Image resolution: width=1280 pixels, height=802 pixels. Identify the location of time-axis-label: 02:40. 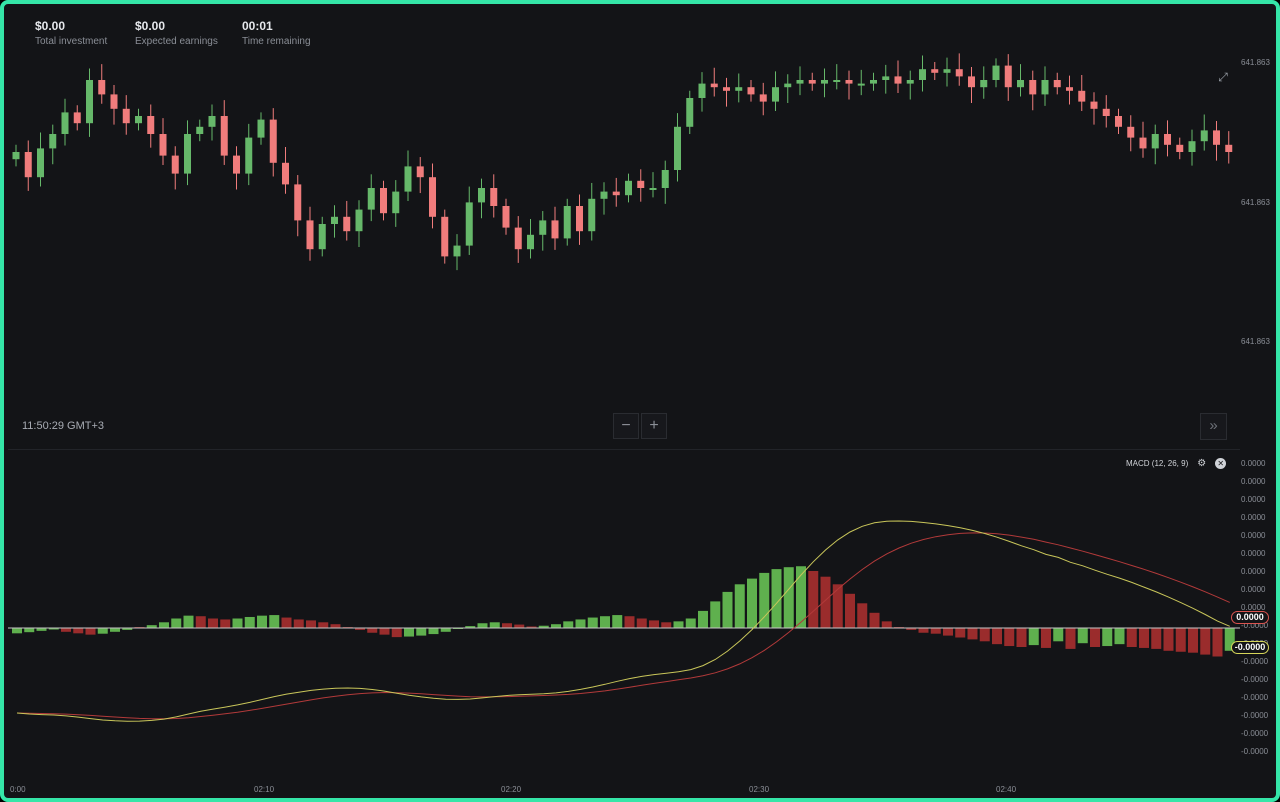
(1006, 789).